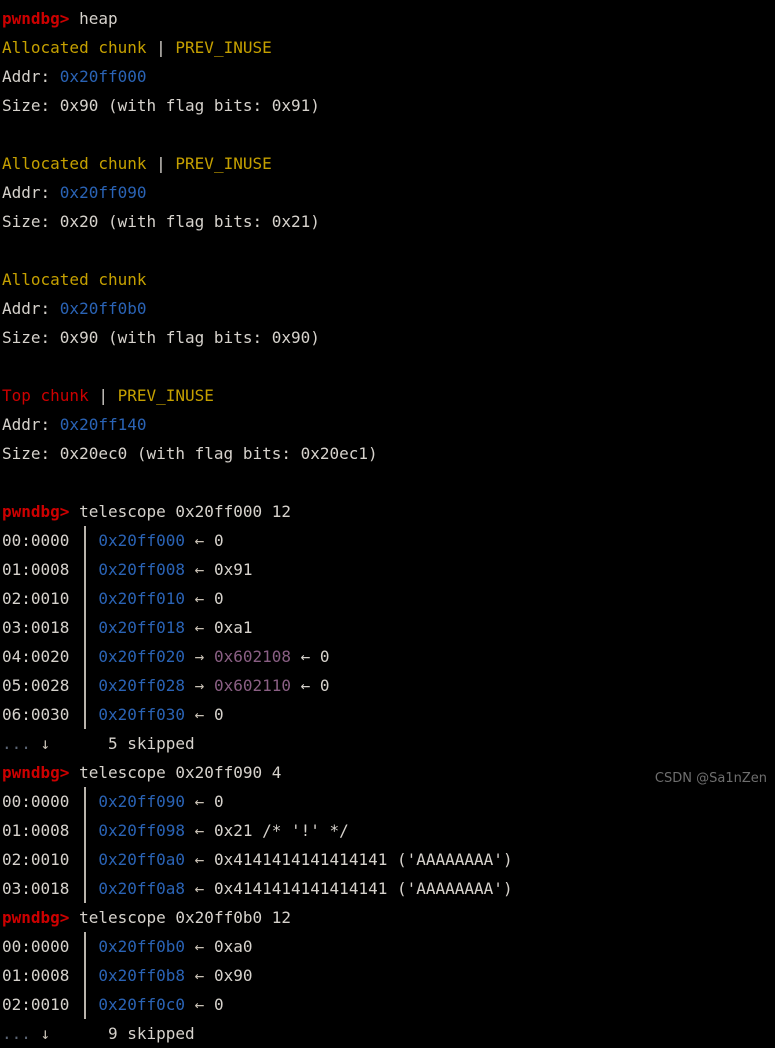  I want to click on command-text: telescope 0x20ff090 4, so click(180, 772).